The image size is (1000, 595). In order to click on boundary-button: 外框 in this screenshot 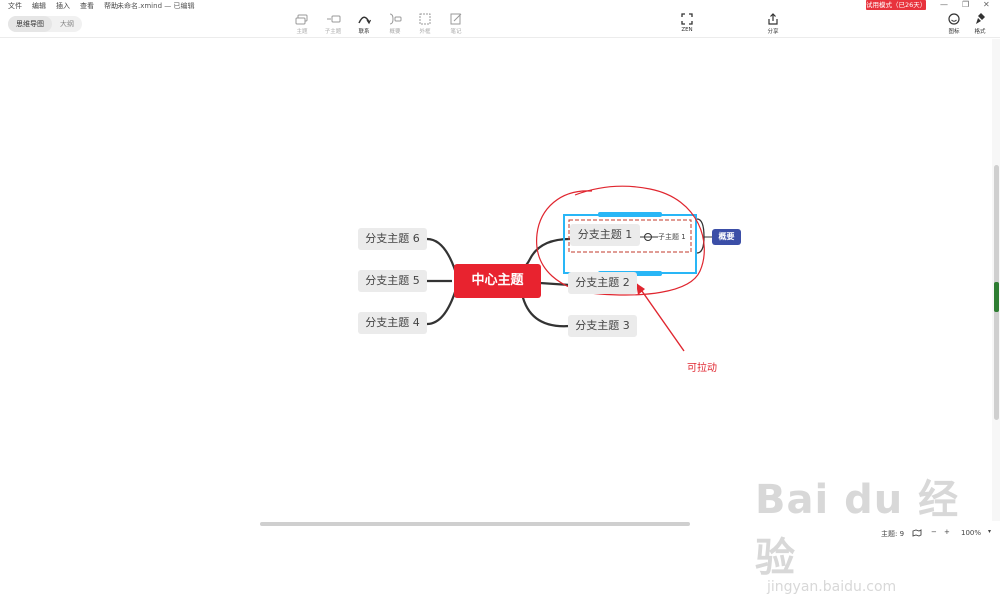, I will do `click(425, 23)`.